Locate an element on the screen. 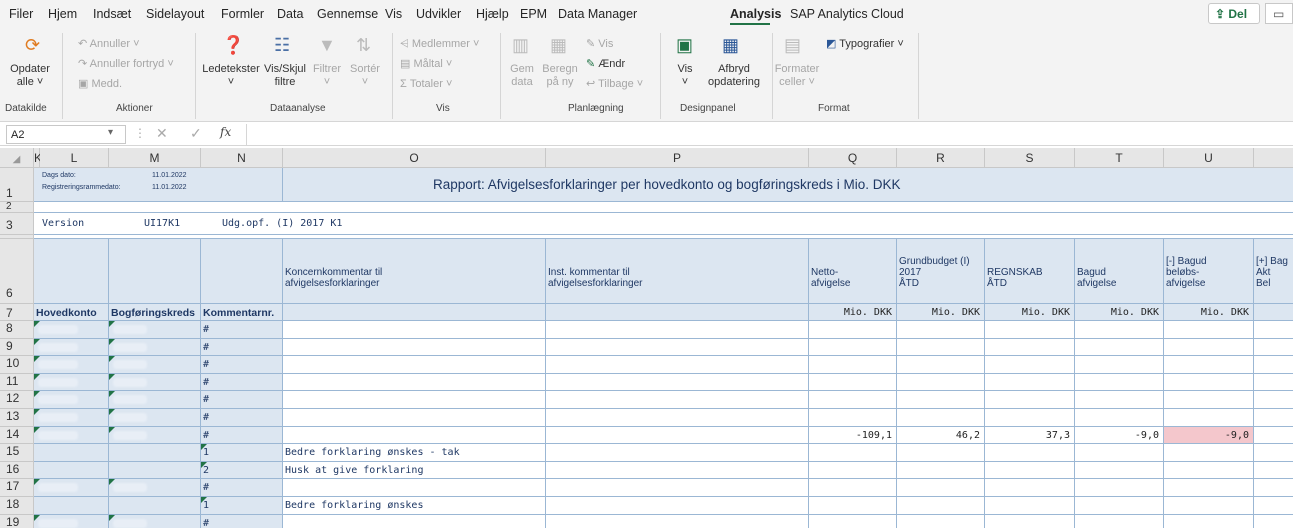 The image size is (1293, 528). header-bagud-belob: [-] Bagud beløbs- afvigelse is located at coordinates (1209, 271).